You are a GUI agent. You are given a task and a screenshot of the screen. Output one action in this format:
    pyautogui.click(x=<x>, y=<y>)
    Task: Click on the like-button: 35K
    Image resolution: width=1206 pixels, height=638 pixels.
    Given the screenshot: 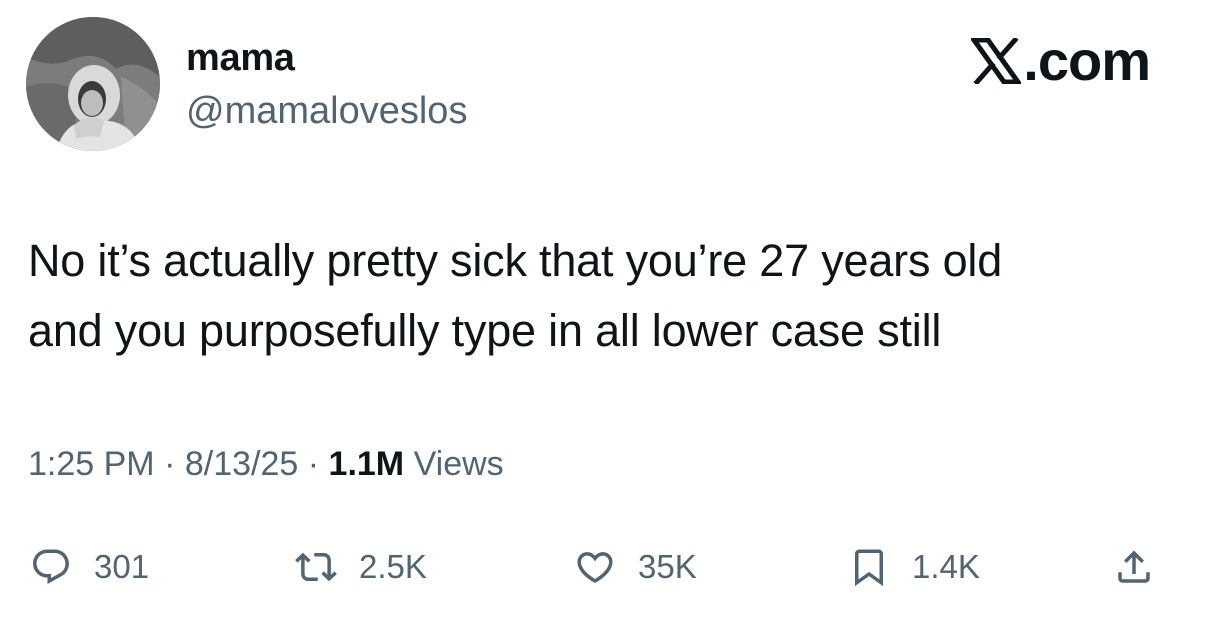 What is the action you would take?
    pyautogui.click(x=635, y=567)
    